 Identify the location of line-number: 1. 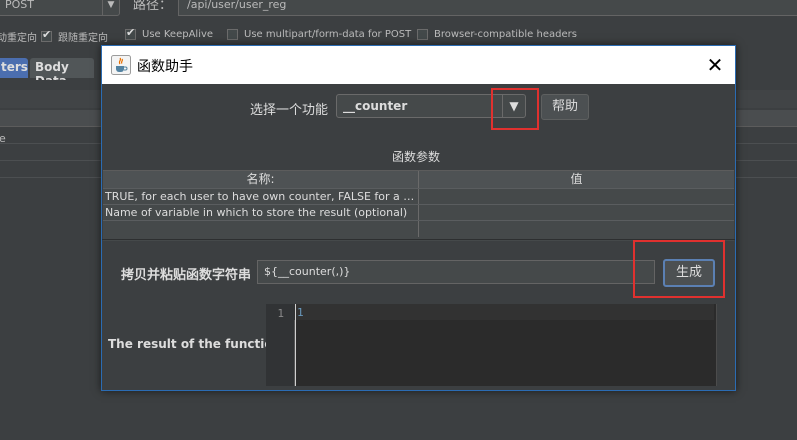
(280, 313).